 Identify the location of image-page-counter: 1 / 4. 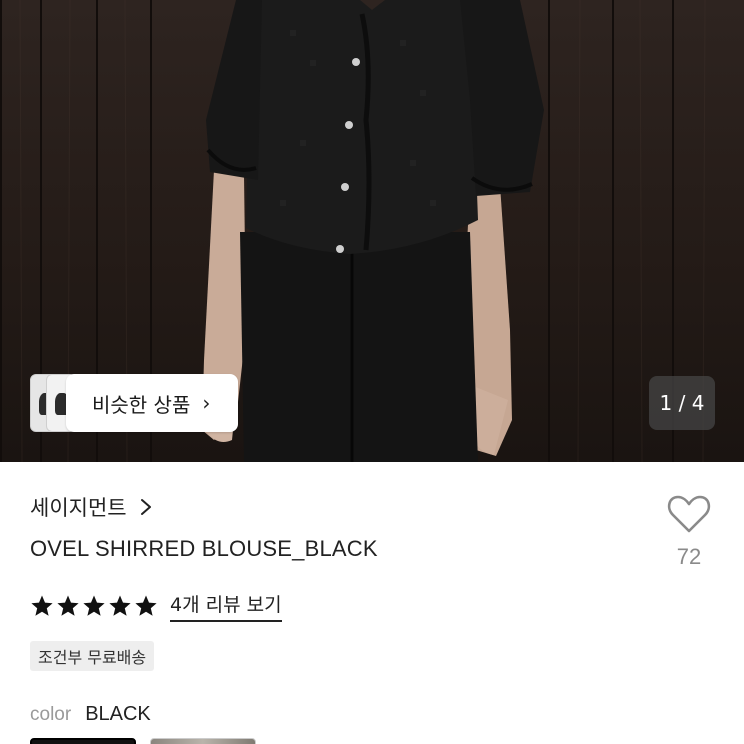
(682, 403).